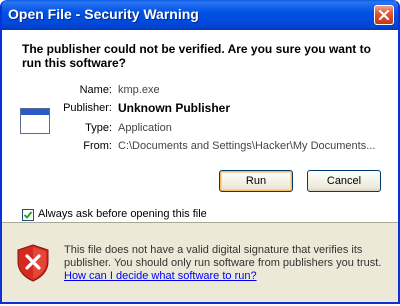  I want to click on close-icon, so click(384, 15).